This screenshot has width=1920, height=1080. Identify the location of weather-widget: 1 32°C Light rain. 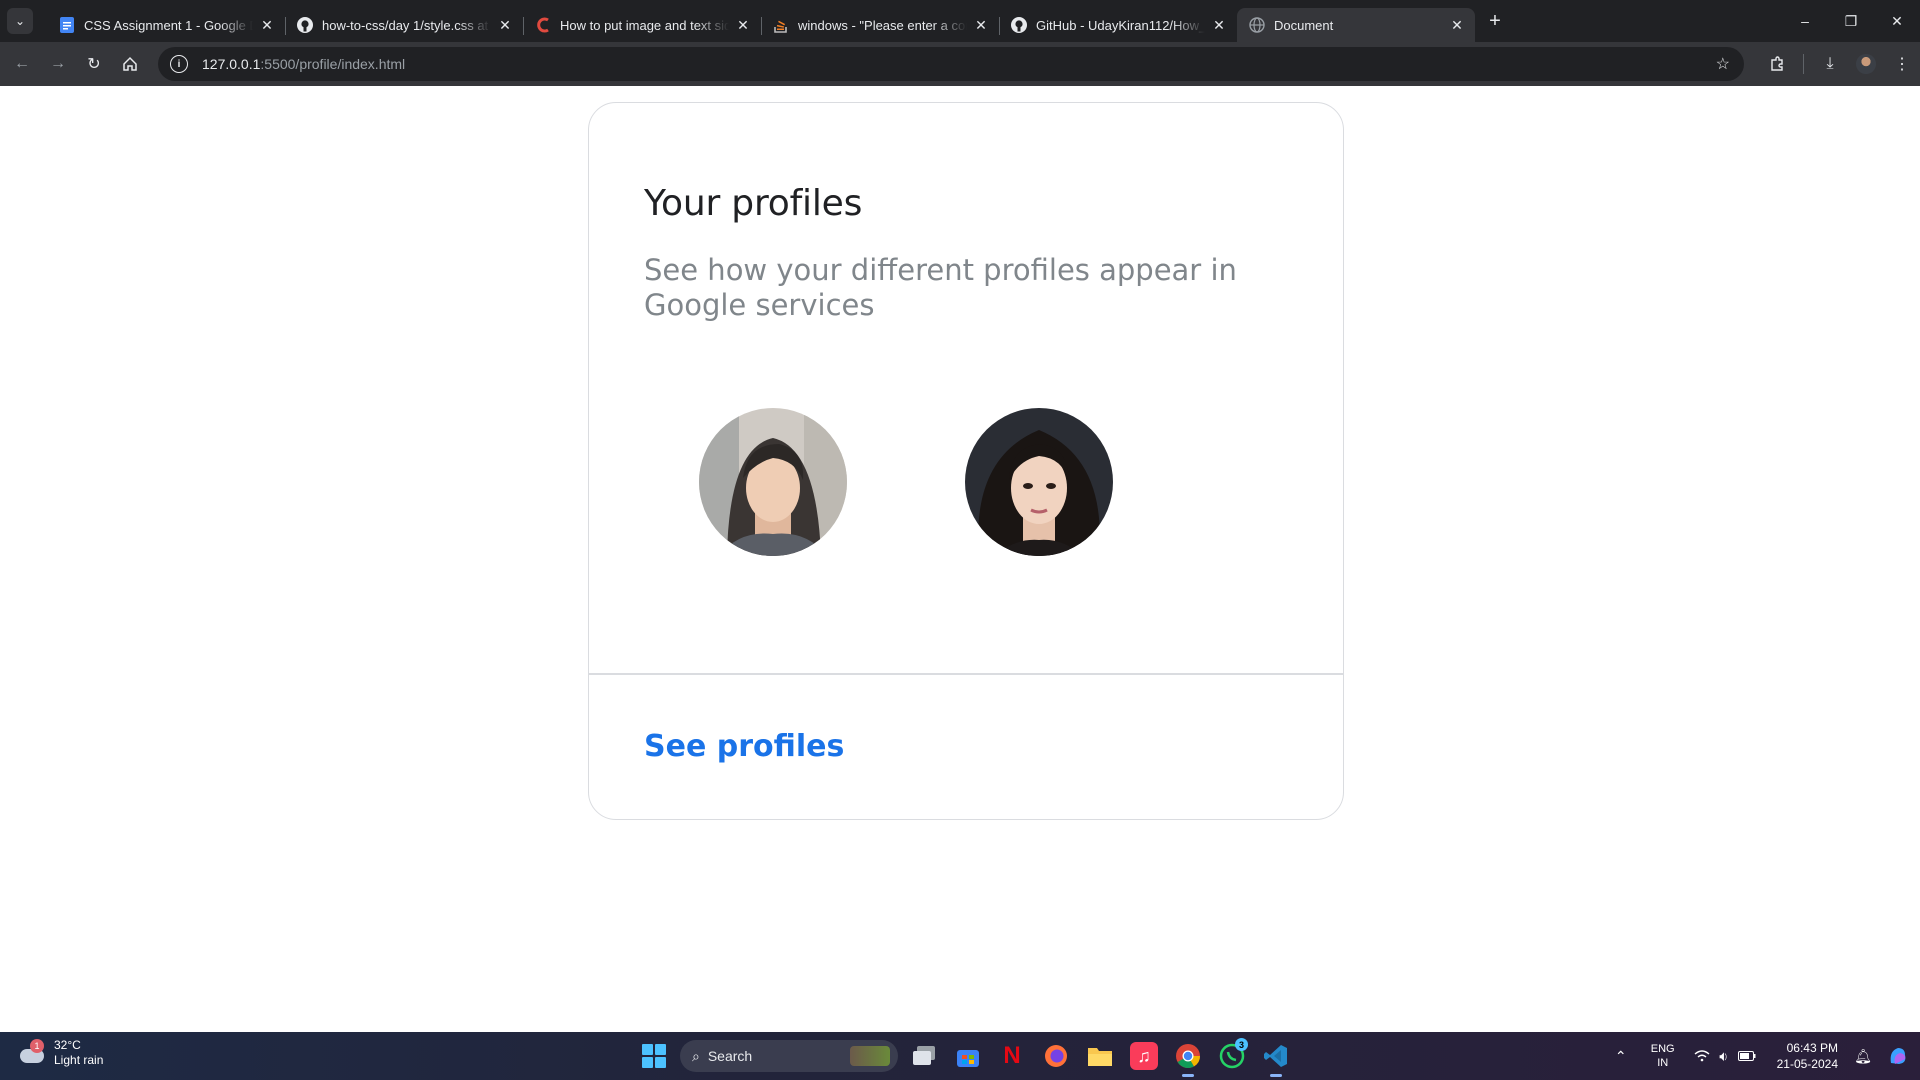
(60, 1053).